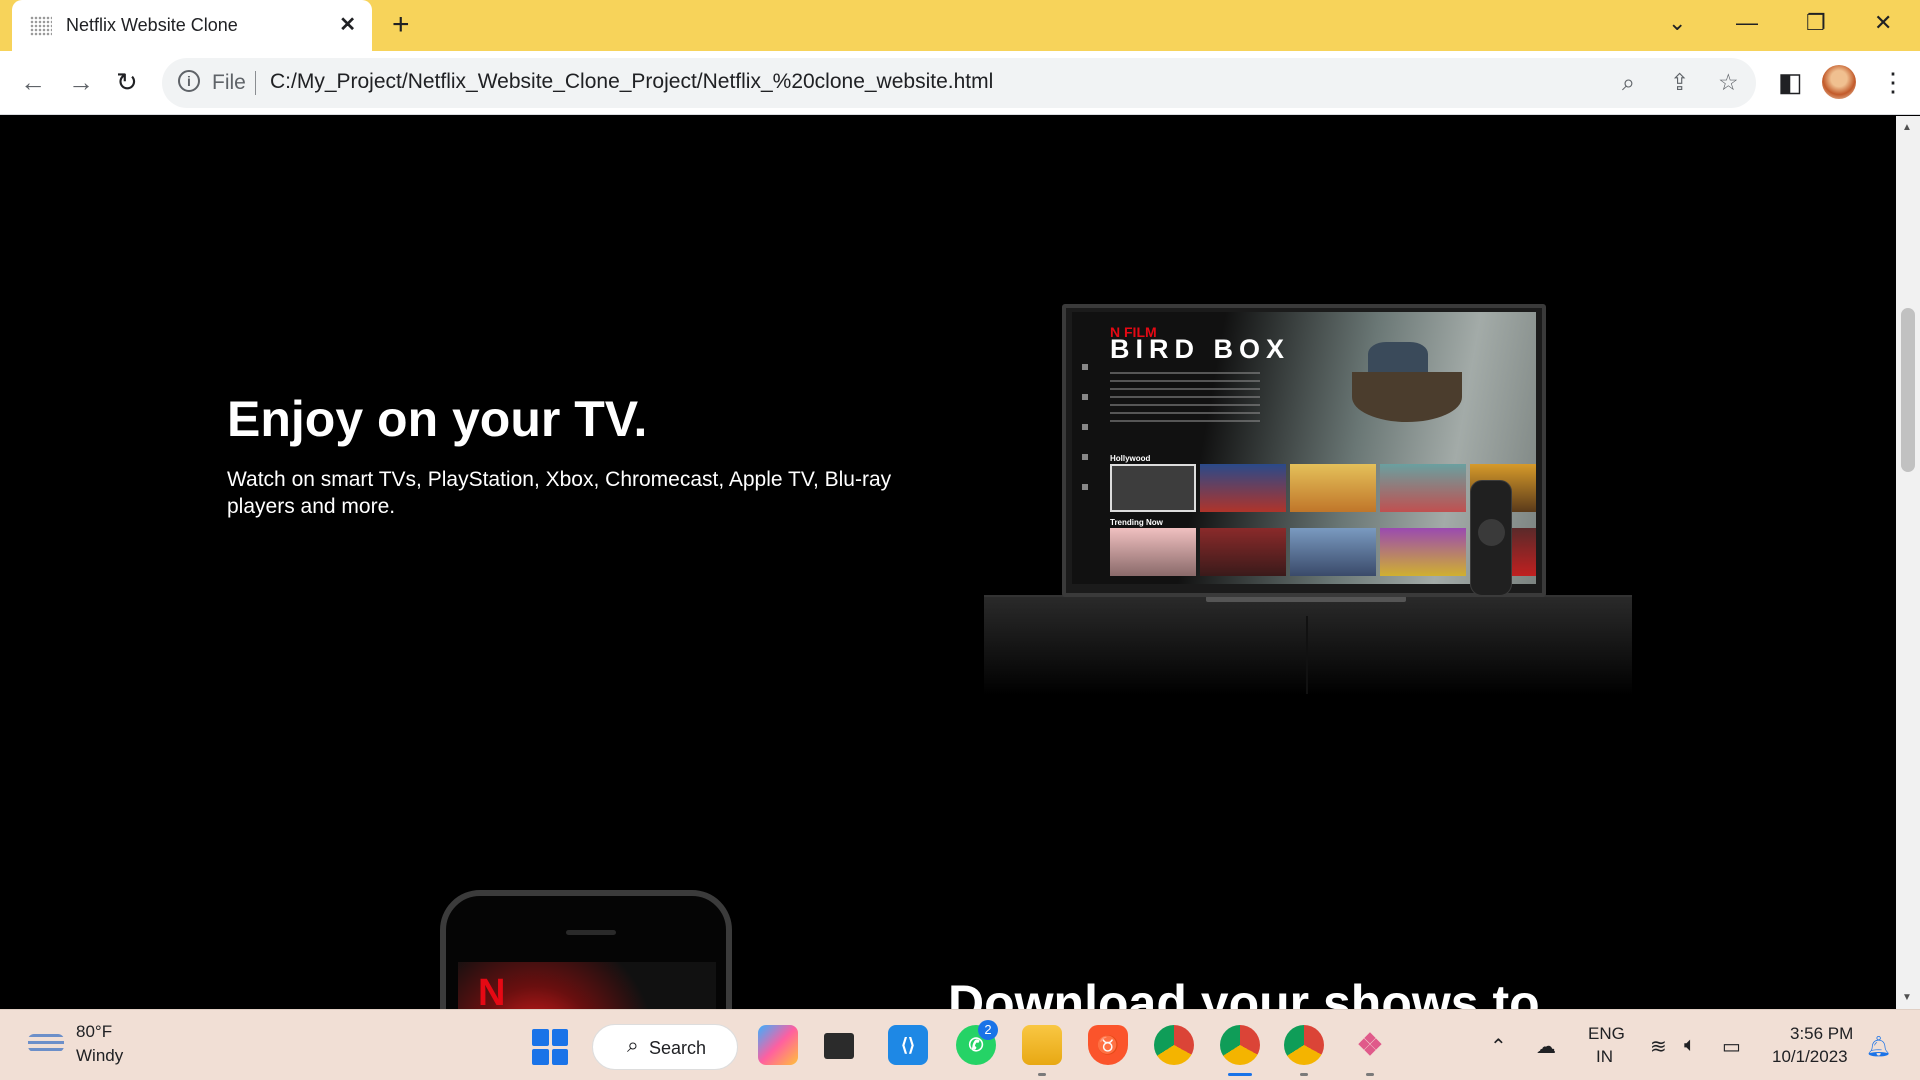 Image resolution: width=1920 pixels, height=1080 pixels. I want to click on tv-show-description, so click(1185, 397).